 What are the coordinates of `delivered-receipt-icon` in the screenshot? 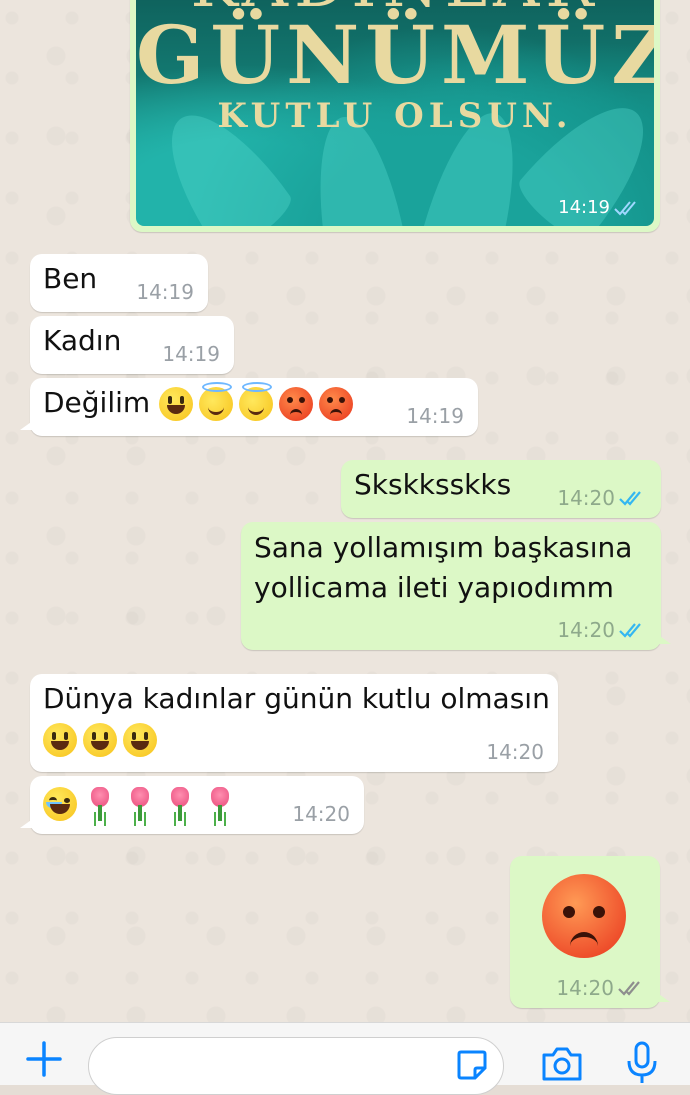 It's located at (629, 988).